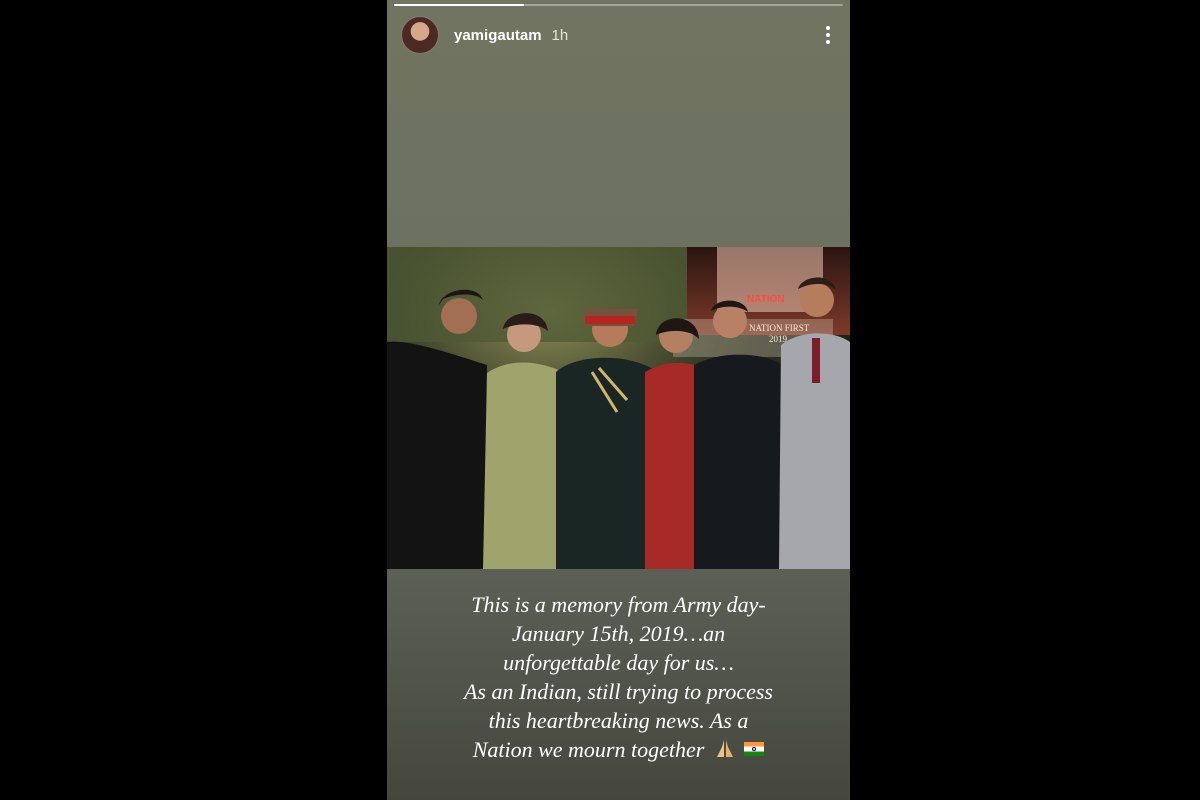 The image size is (1200, 800). What do you see at coordinates (588, 749) in the screenshot?
I see `caption-line-6-text: Nation we mourn together` at bounding box center [588, 749].